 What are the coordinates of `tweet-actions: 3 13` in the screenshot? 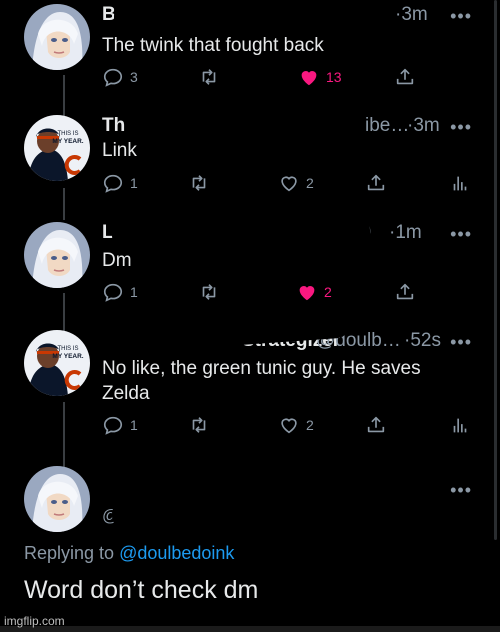 It's located at (287, 78).